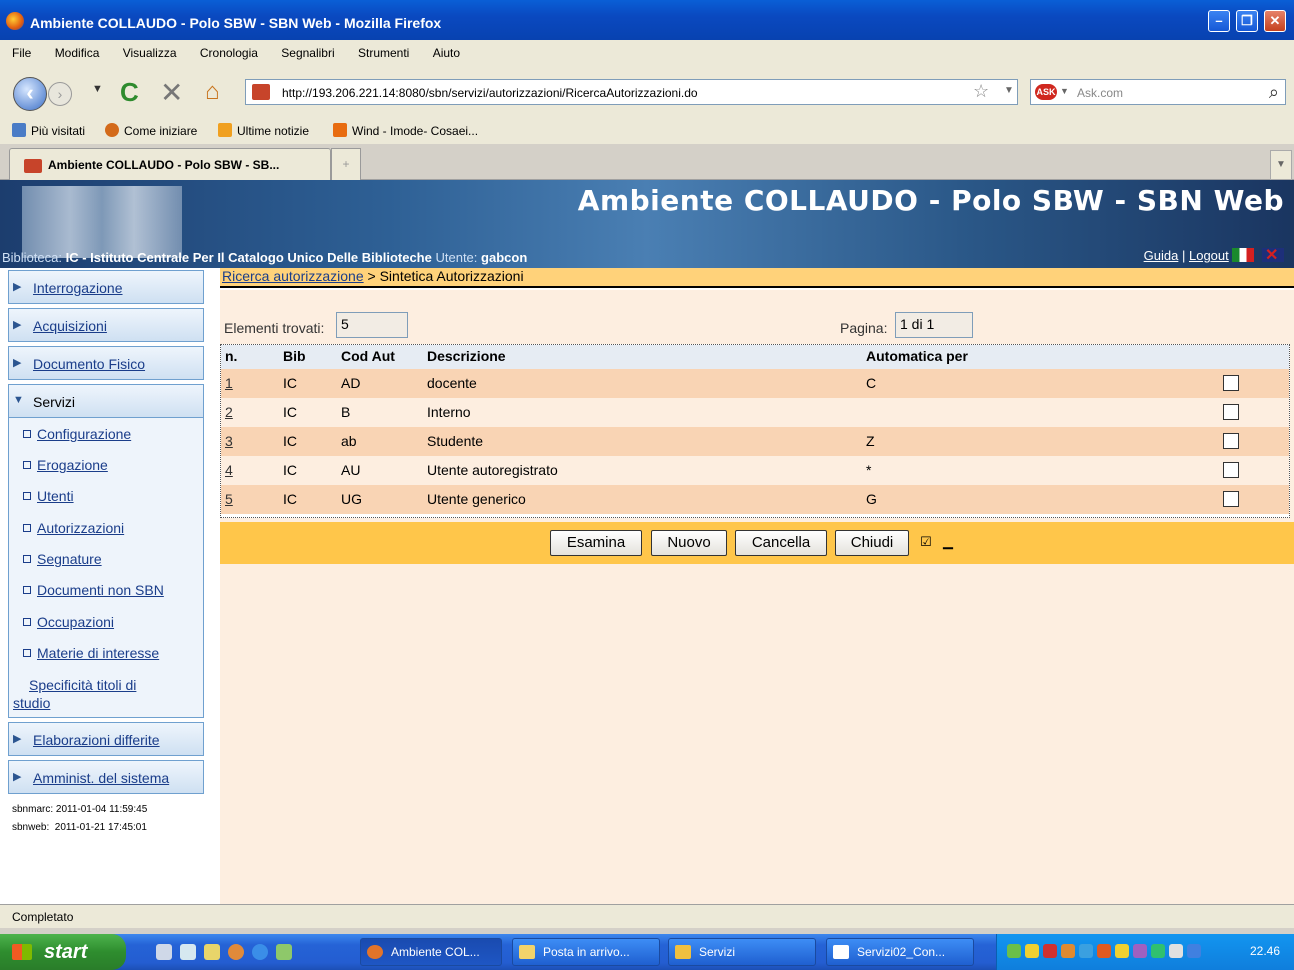 Image resolution: width=1294 pixels, height=970 pixels. Describe the element at coordinates (742, 952) in the screenshot. I see `task-servizi: Servizi` at that location.